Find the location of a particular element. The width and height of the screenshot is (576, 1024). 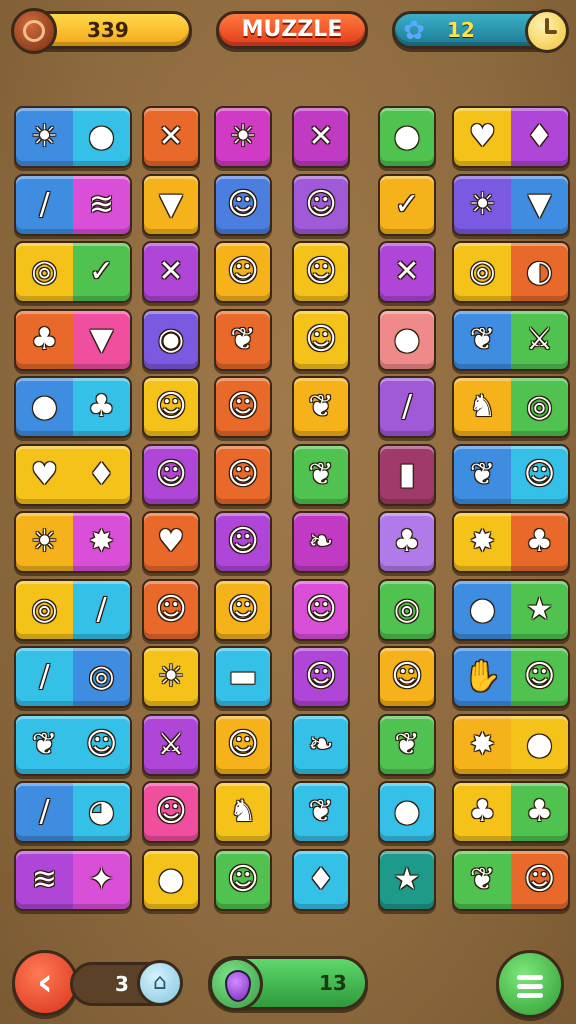

board-tile: ♣ is located at coordinates (407, 542).